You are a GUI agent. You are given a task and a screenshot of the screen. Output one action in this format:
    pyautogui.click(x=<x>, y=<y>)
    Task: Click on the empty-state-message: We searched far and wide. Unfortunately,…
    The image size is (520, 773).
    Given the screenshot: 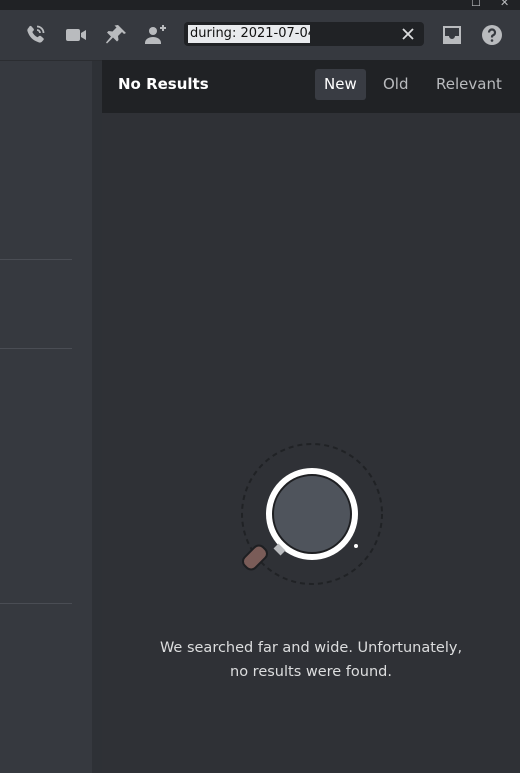 What is the action you would take?
    pyautogui.click(x=311, y=660)
    